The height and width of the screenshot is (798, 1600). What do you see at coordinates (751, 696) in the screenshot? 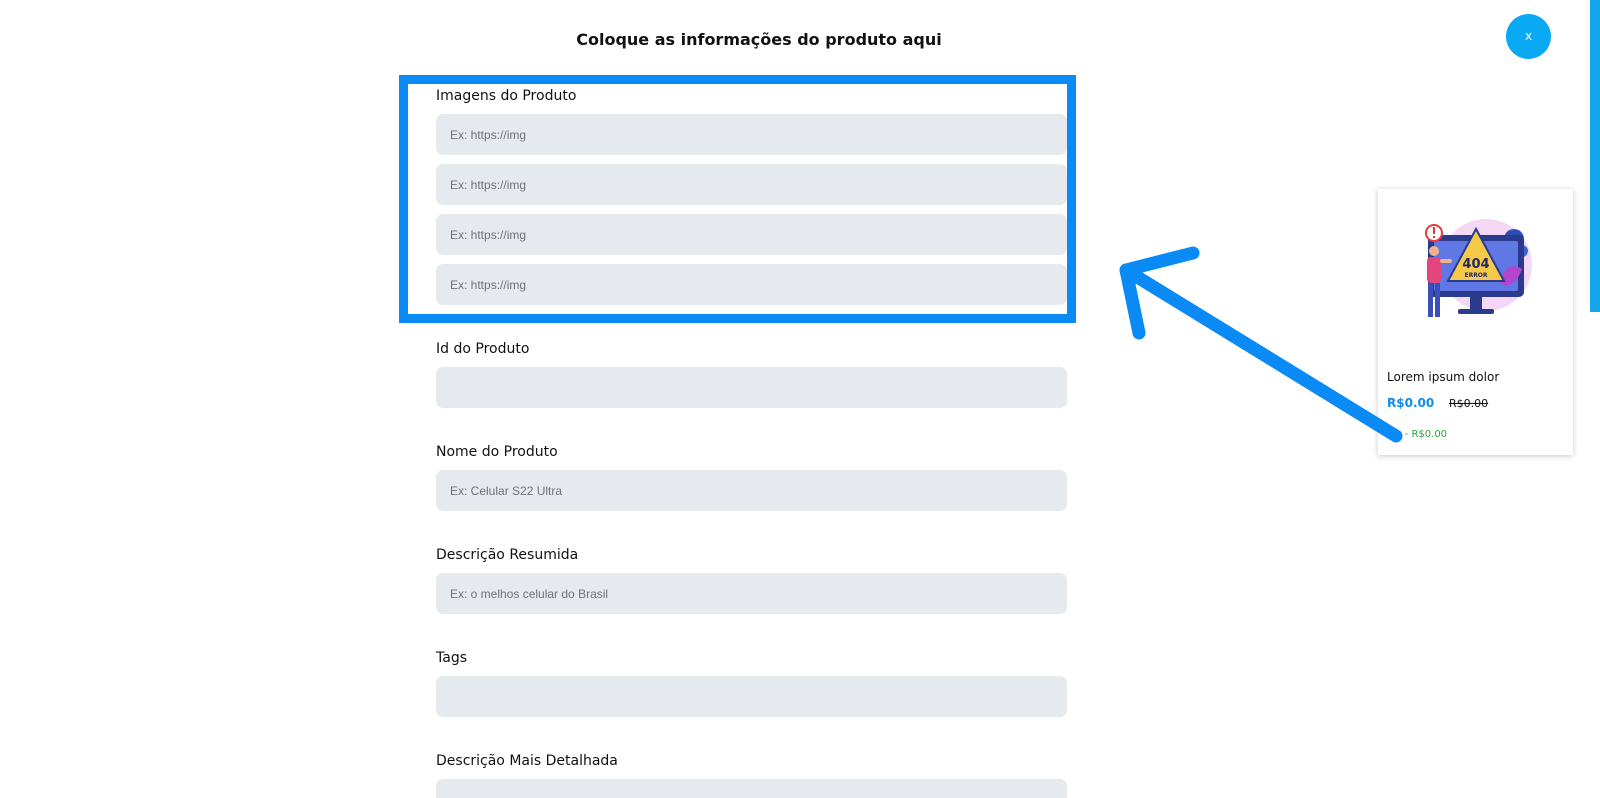
I see `tags-input` at bounding box center [751, 696].